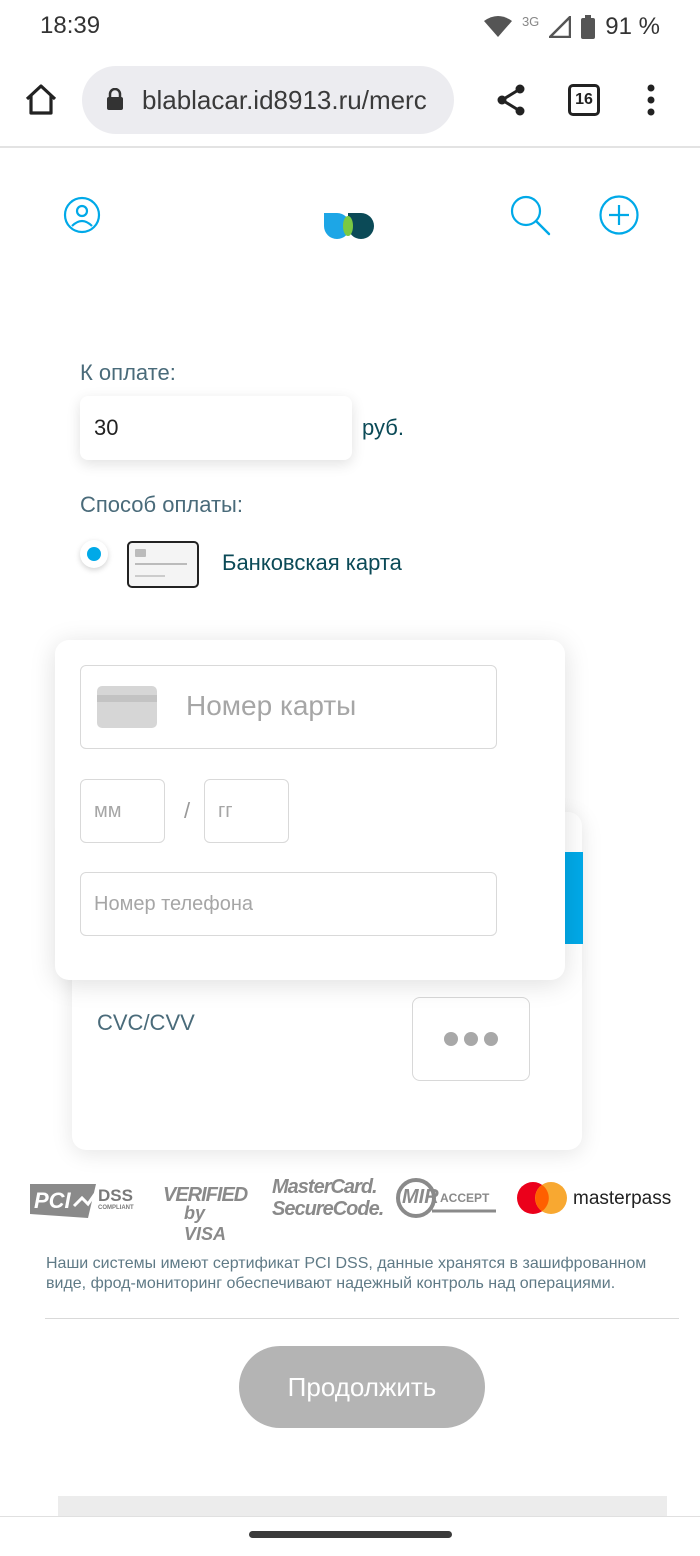 This screenshot has height=1556, width=700. I want to click on address-bar: blablacar.id8913.ru/merc, so click(268, 100).